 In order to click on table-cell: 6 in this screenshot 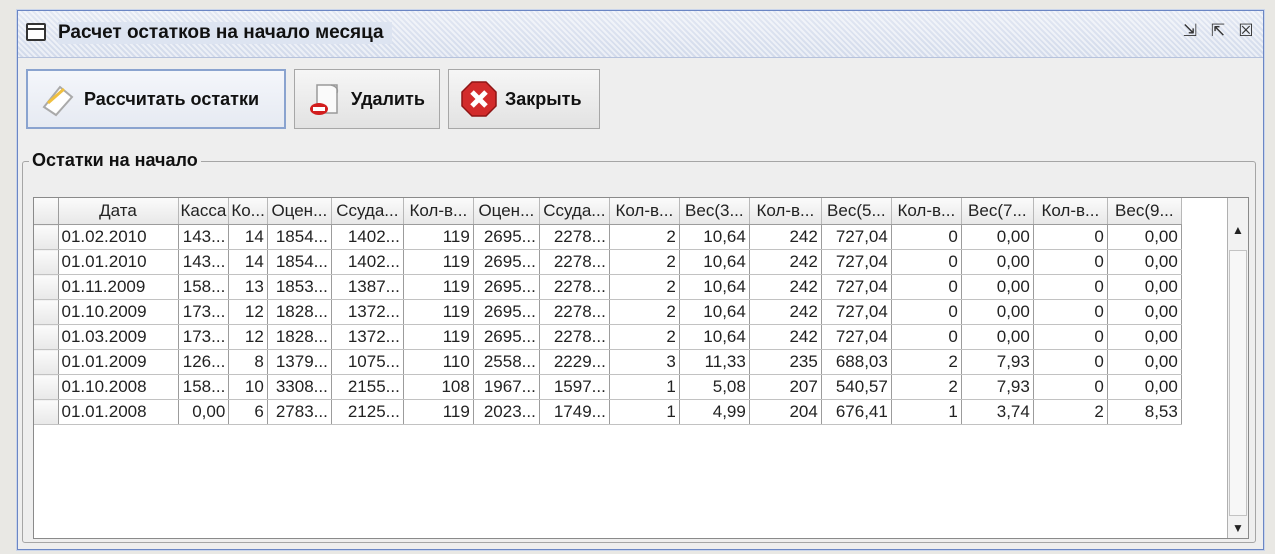, I will do `click(248, 412)`.